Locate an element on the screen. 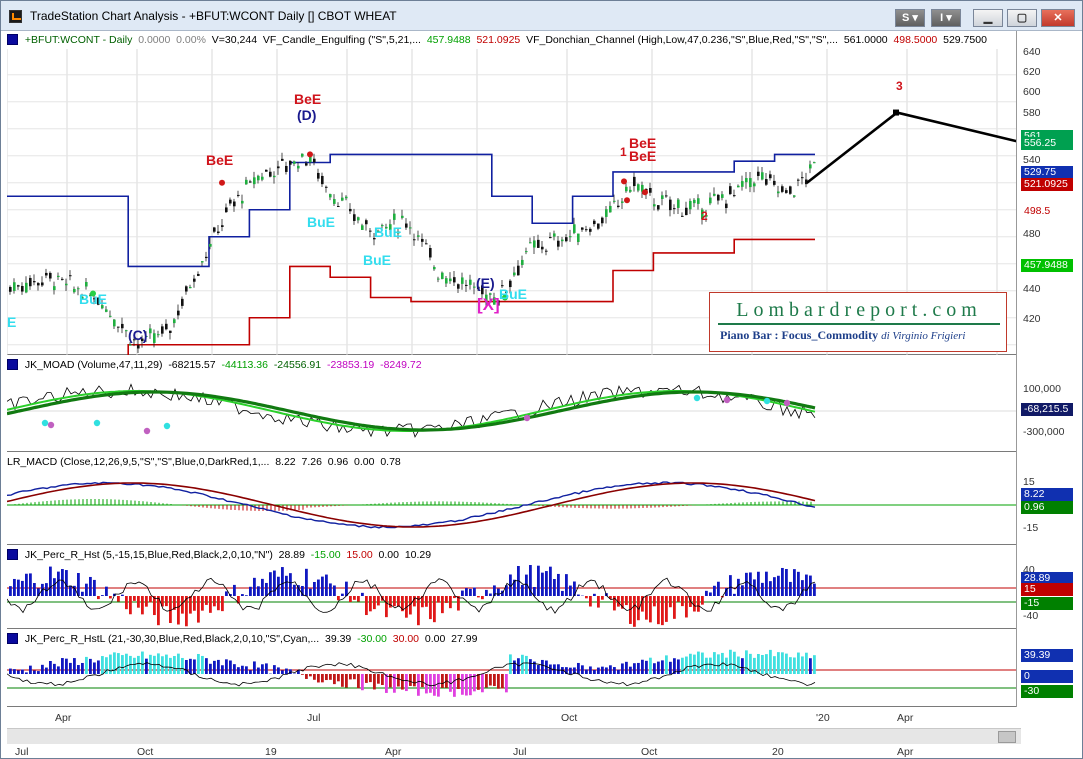  wave-d-label: (D) is located at coordinates (307, 115).